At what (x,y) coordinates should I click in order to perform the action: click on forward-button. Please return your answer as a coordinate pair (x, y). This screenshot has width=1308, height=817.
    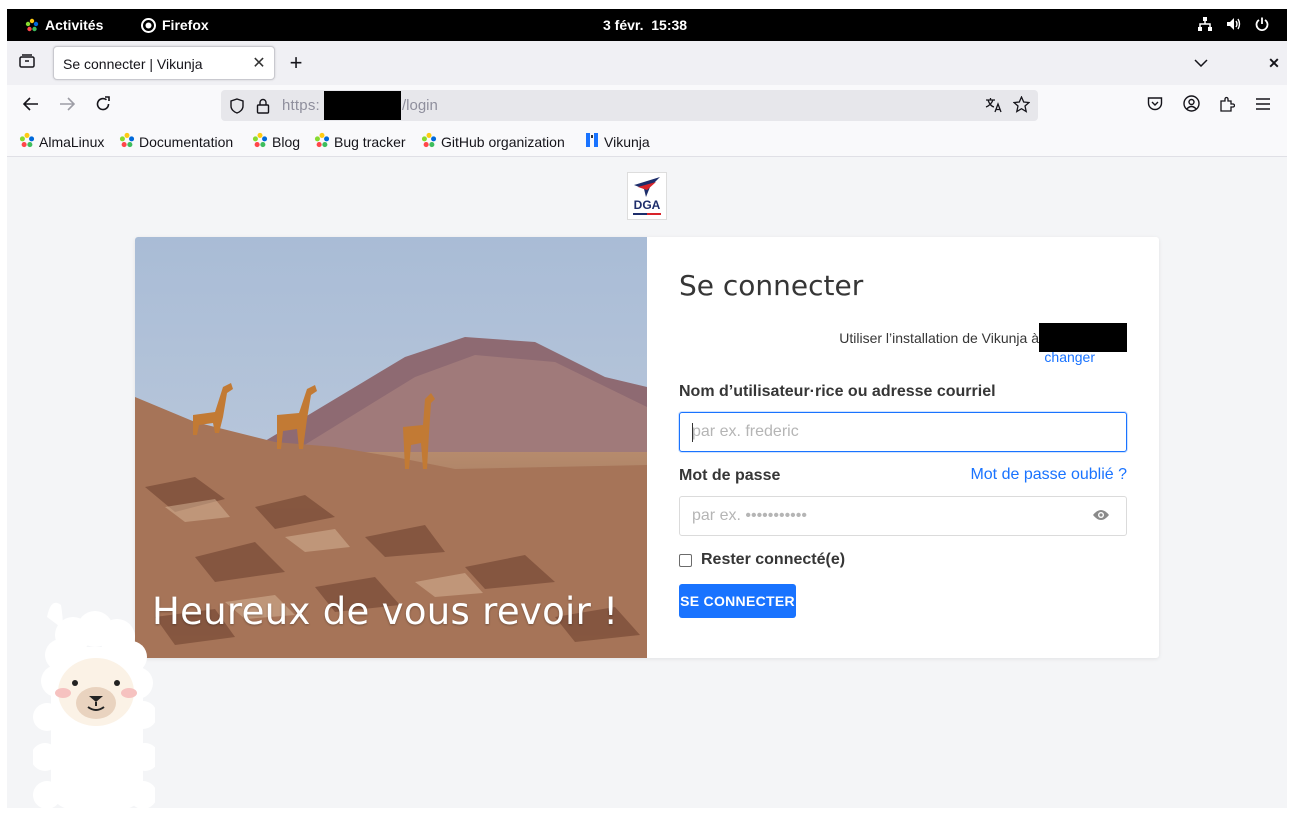
    Looking at the image, I should click on (67, 106).